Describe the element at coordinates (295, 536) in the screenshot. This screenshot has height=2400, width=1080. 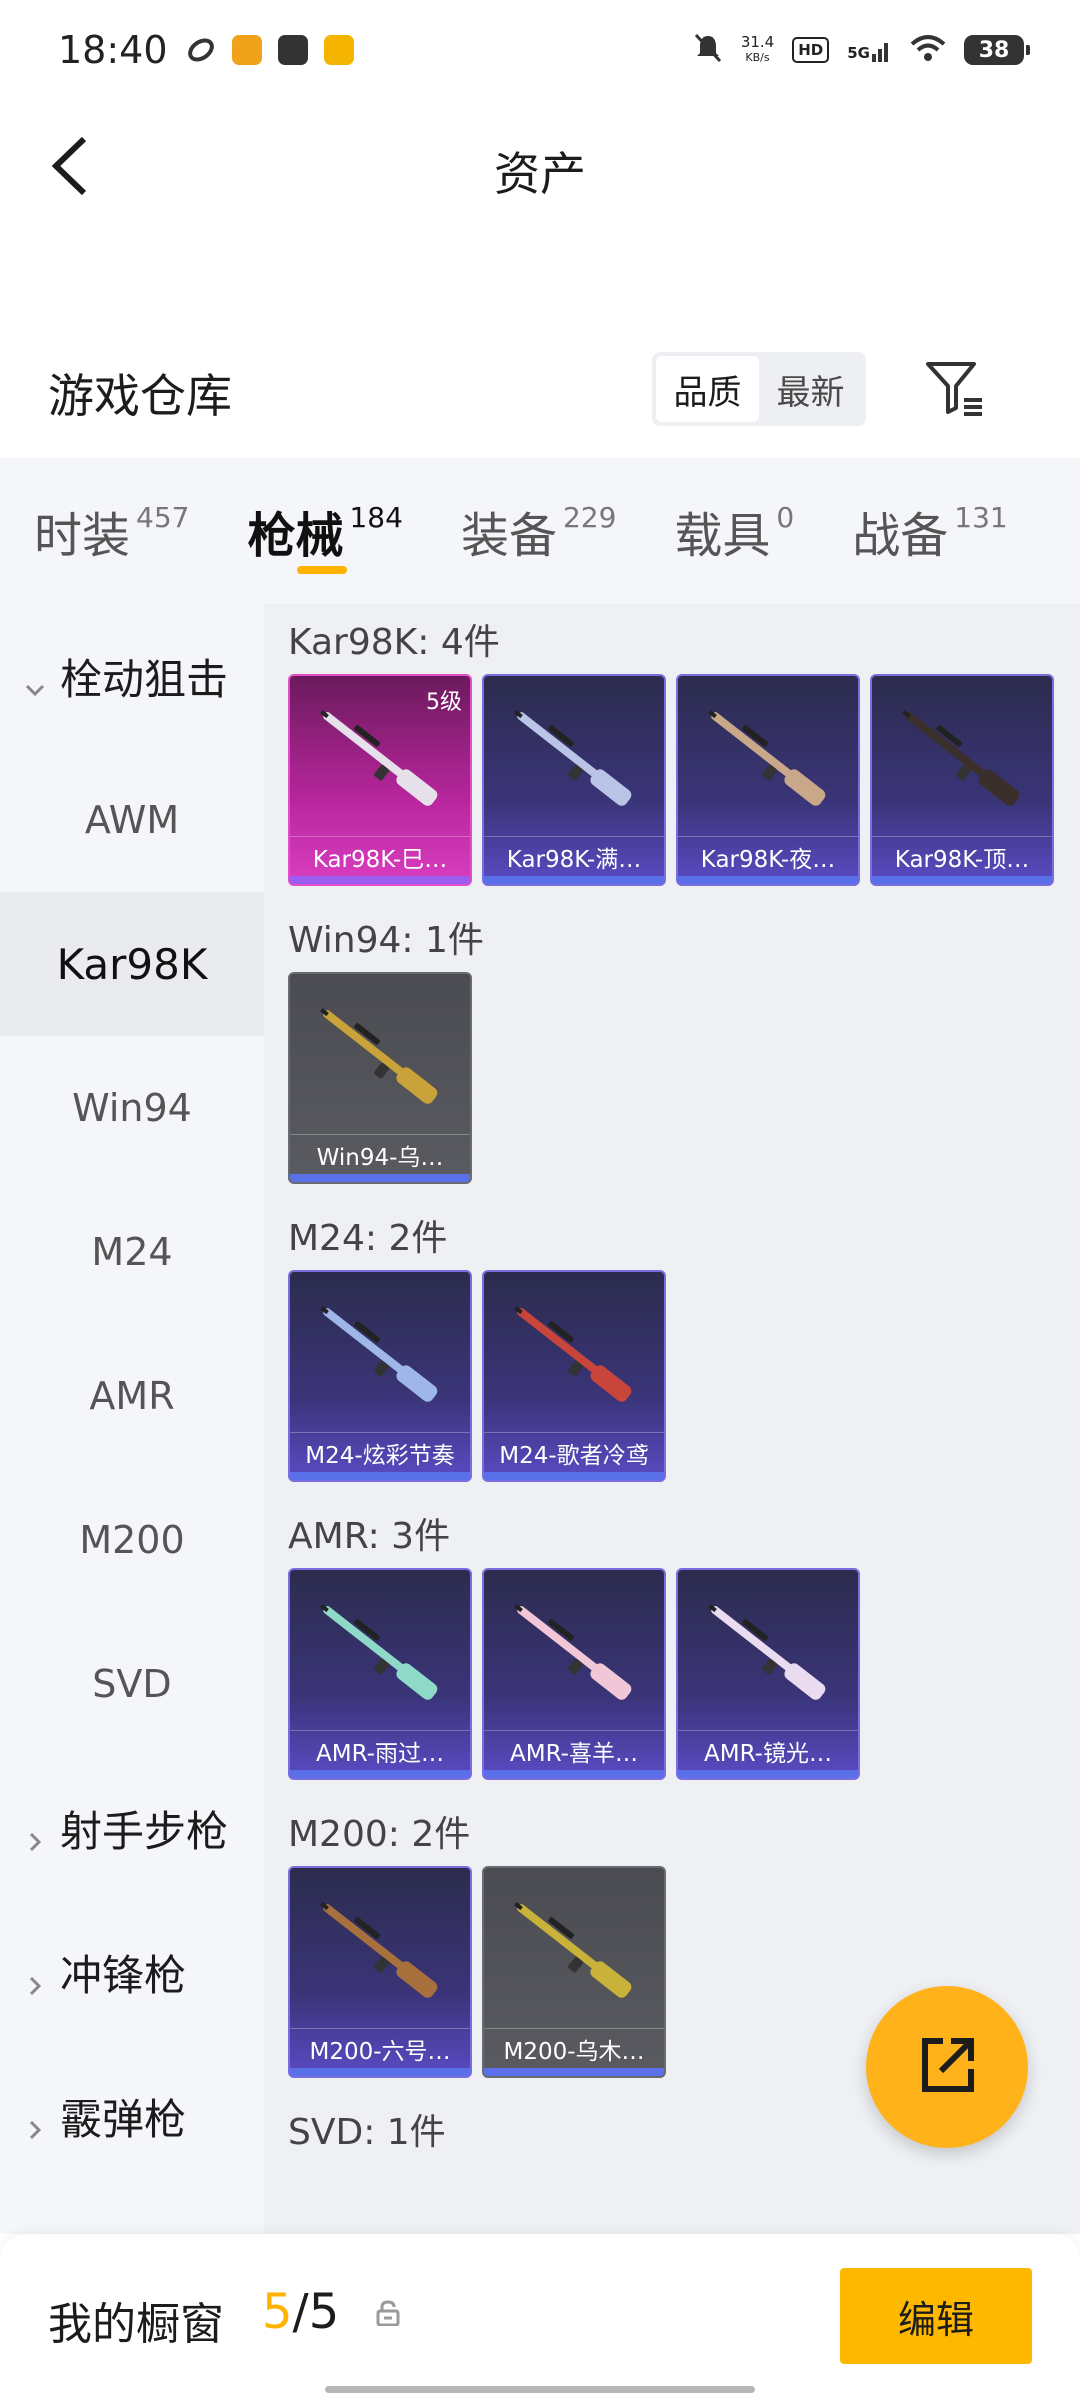
I see `tab-label: 枪械` at that location.